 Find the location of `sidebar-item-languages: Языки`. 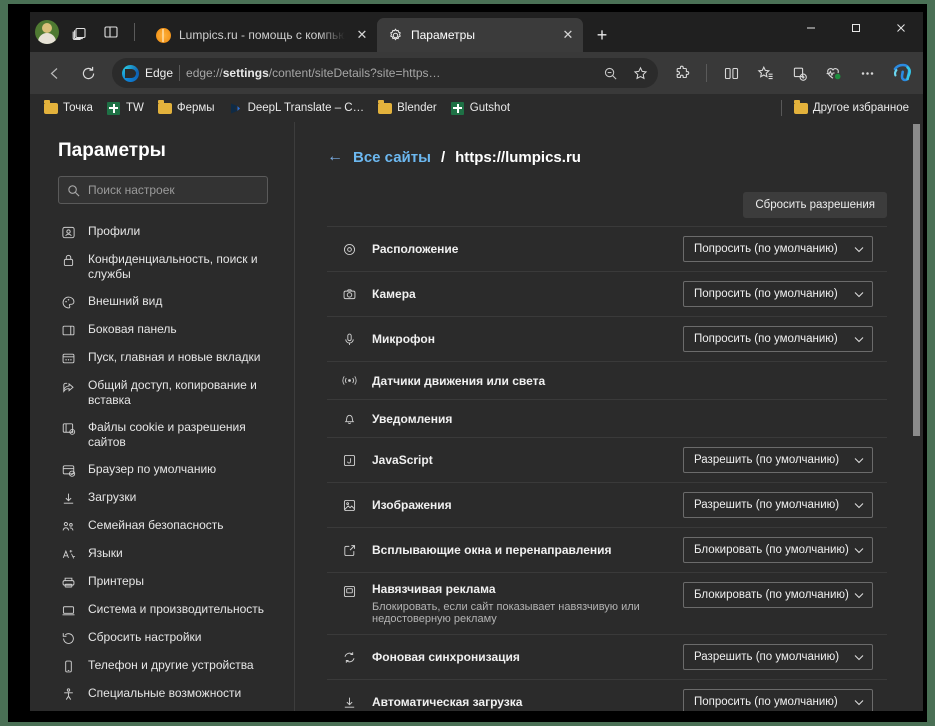

sidebar-item-languages: Языки is located at coordinates (162, 554).